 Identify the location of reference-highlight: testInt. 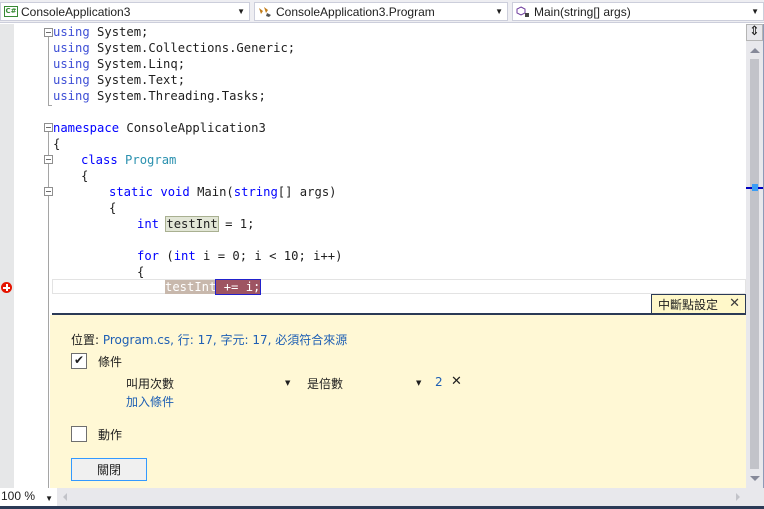
(192, 224).